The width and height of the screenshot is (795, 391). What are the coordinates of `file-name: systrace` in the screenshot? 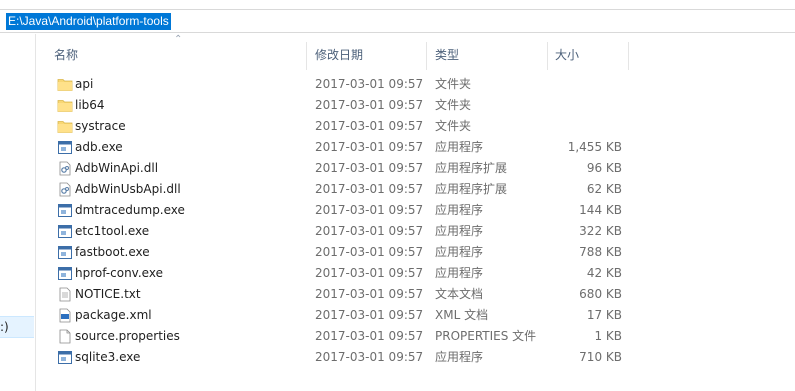 It's located at (100, 126).